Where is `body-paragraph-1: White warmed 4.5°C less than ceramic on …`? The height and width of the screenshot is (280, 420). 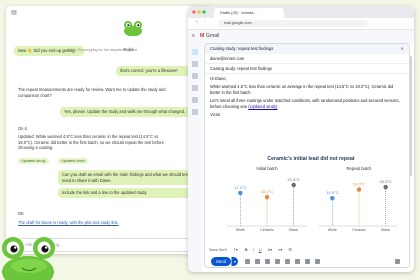 body-paragraph-1: White warmed 4.5°C less than ceramic on … is located at coordinates (302, 89).